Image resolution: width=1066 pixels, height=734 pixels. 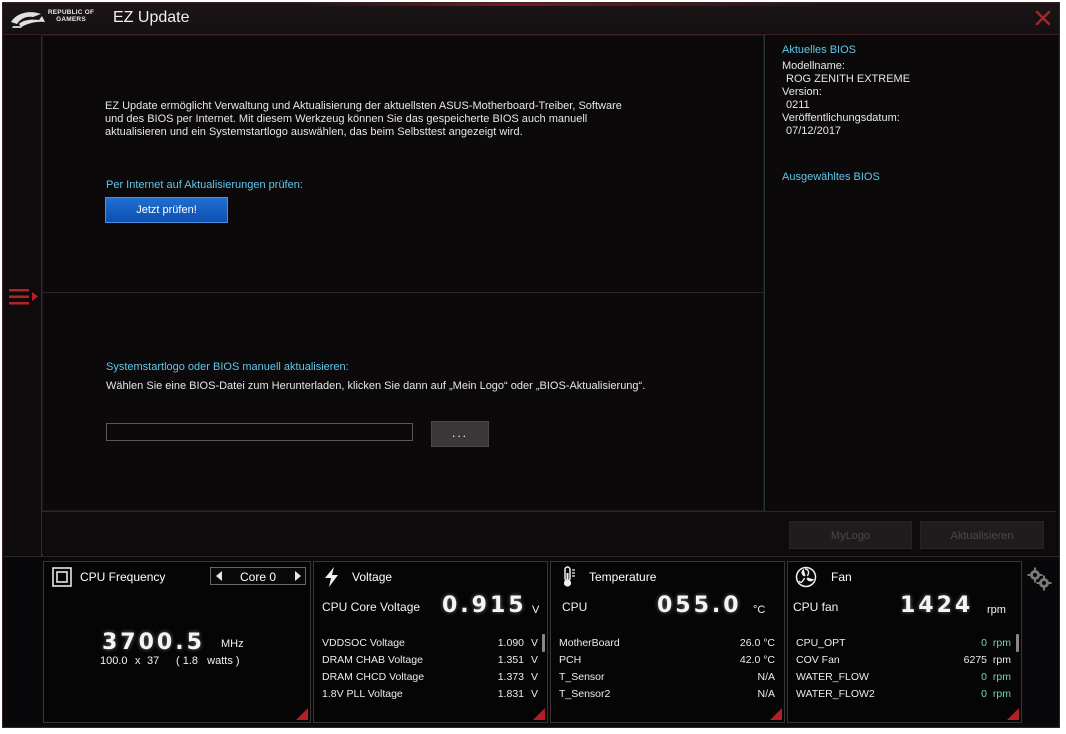 What do you see at coordinates (1039, 579) in the screenshot?
I see `gear-icon` at bounding box center [1039, 579].